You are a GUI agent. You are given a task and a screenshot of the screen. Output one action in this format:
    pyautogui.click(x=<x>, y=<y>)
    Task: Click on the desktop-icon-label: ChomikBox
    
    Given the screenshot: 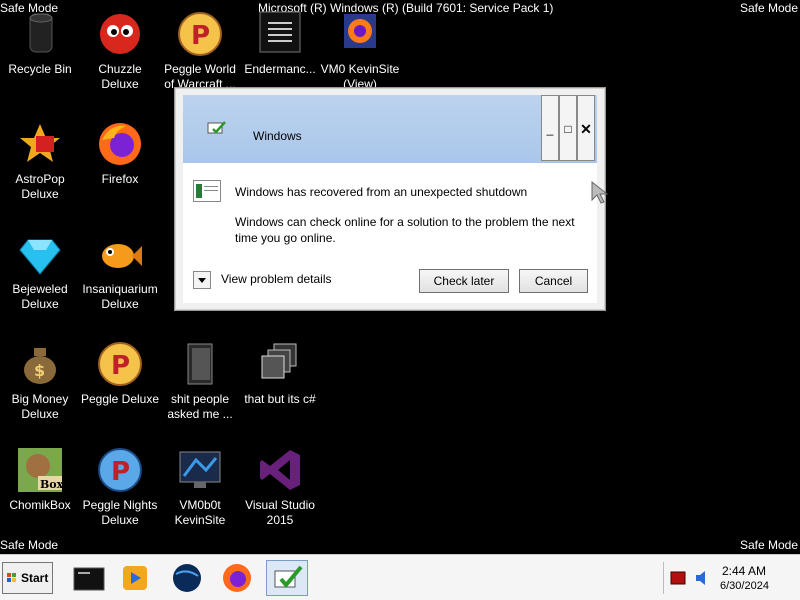 What is the action you would take?
    pyautogui.click(x=40, y=505)
    